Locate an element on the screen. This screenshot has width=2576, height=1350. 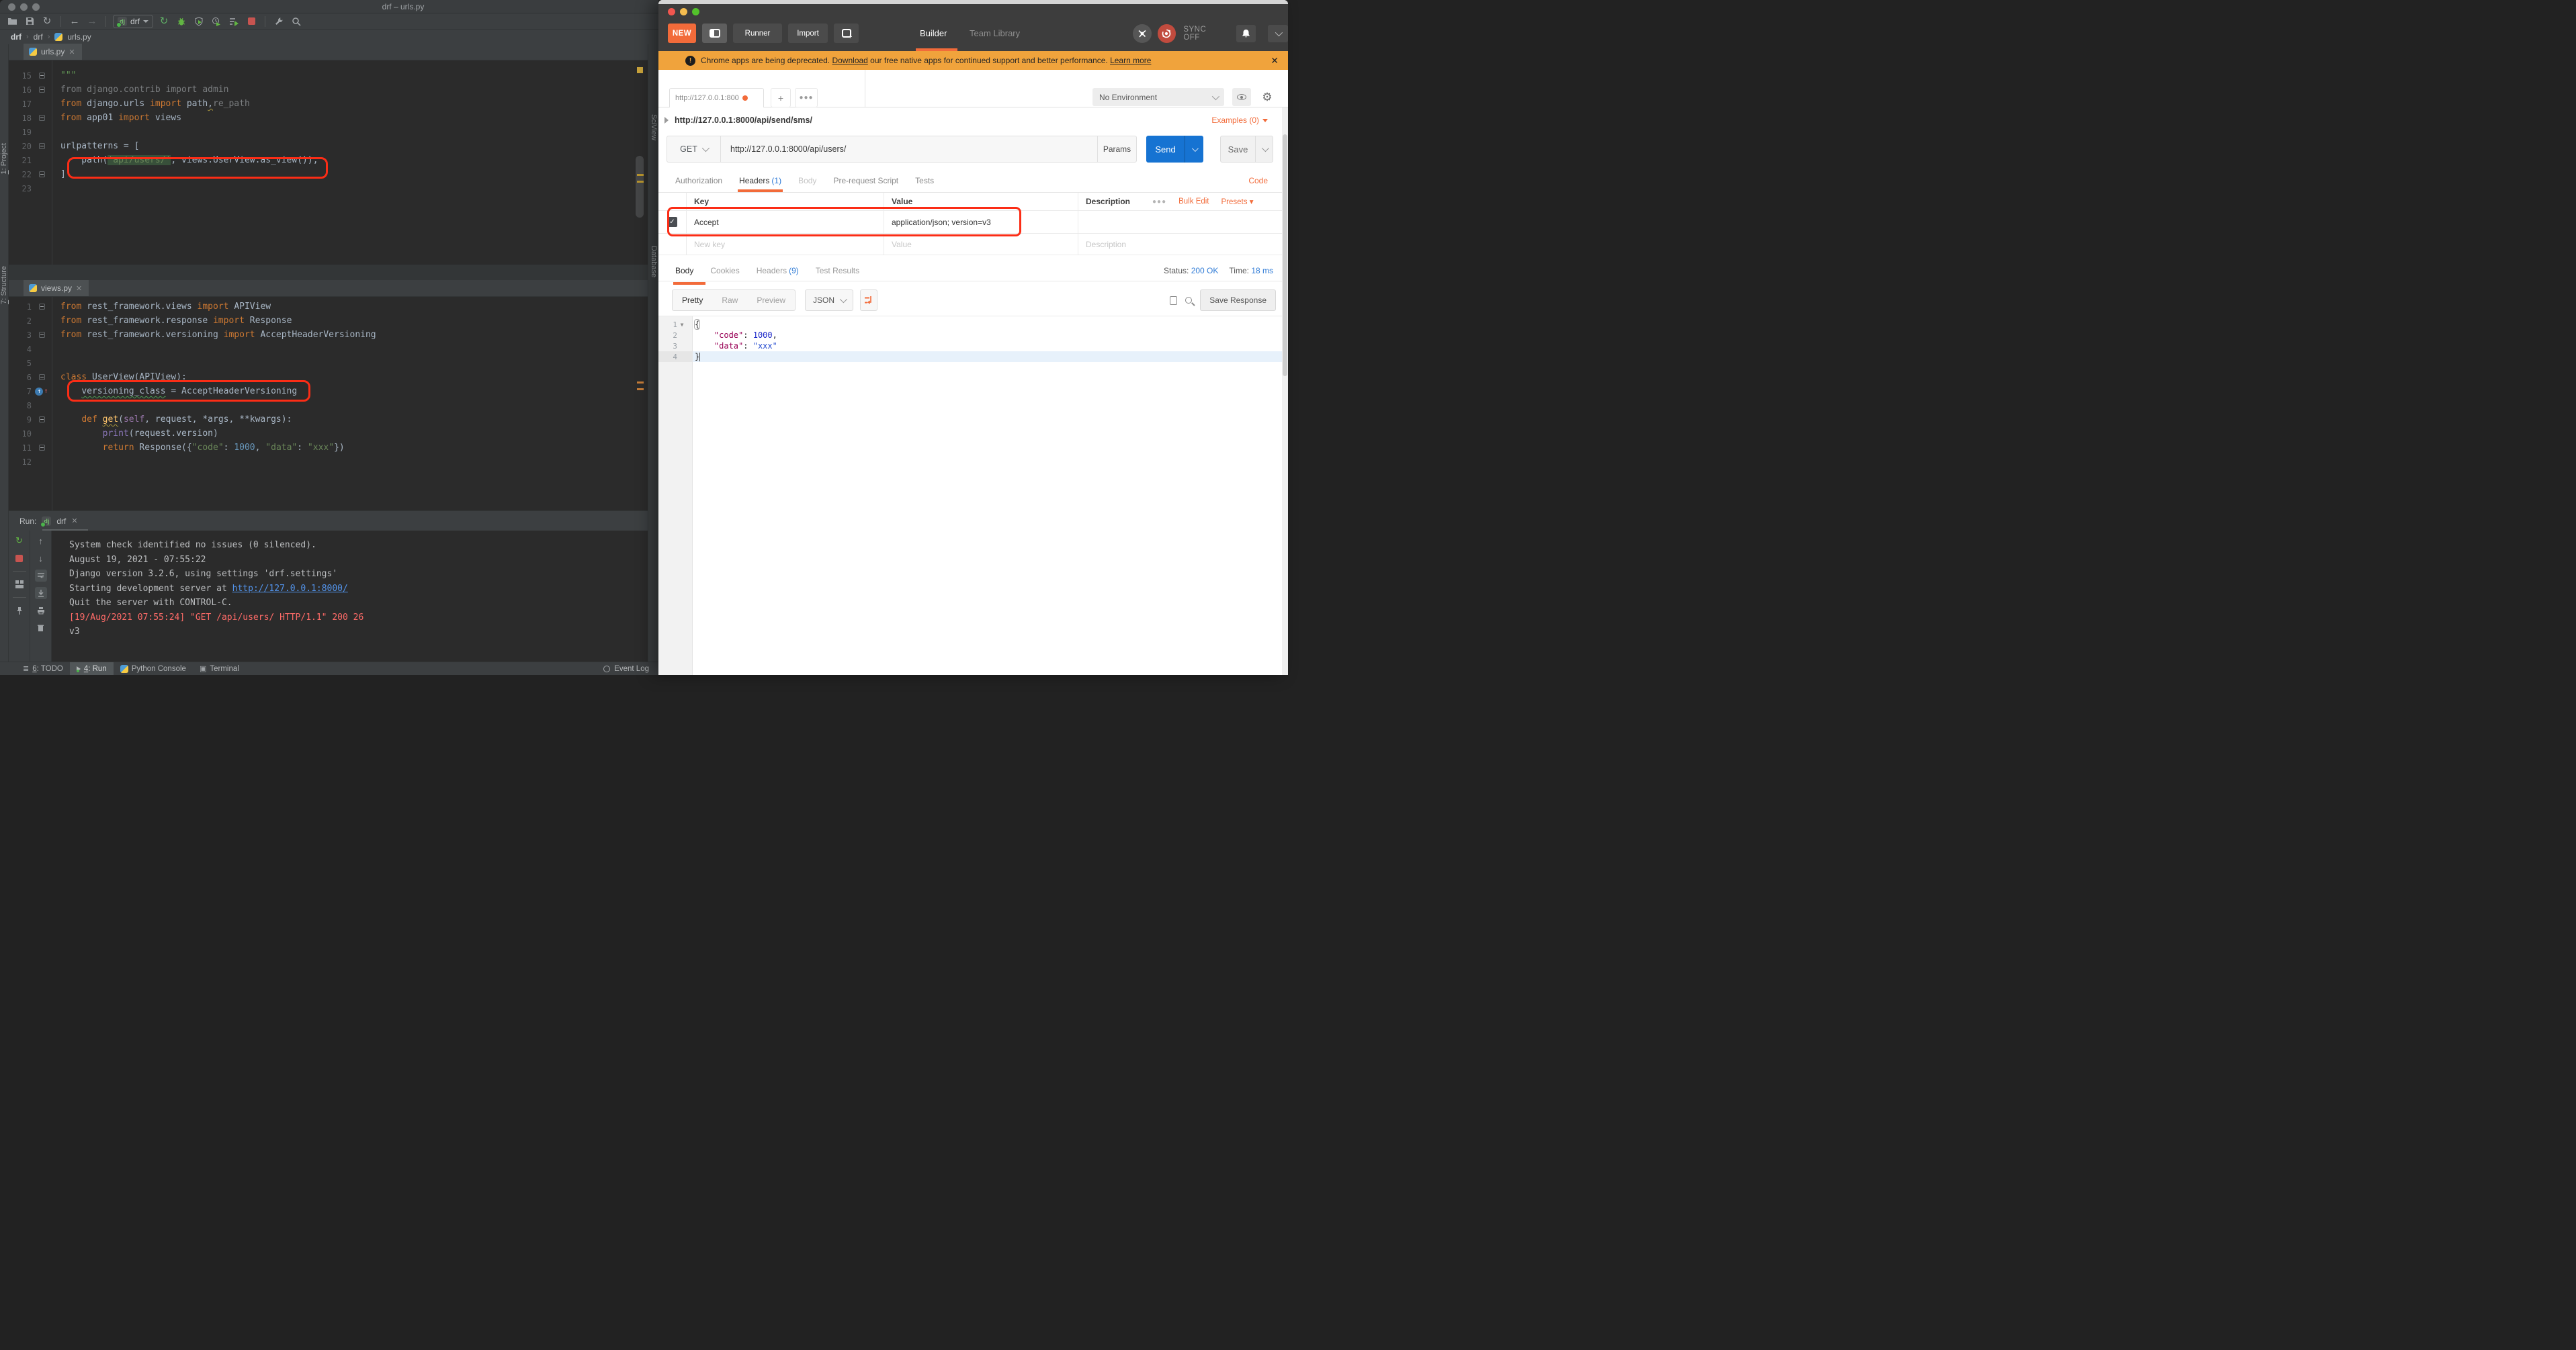
restore-layout-icon is located at coordinates (19, 584).